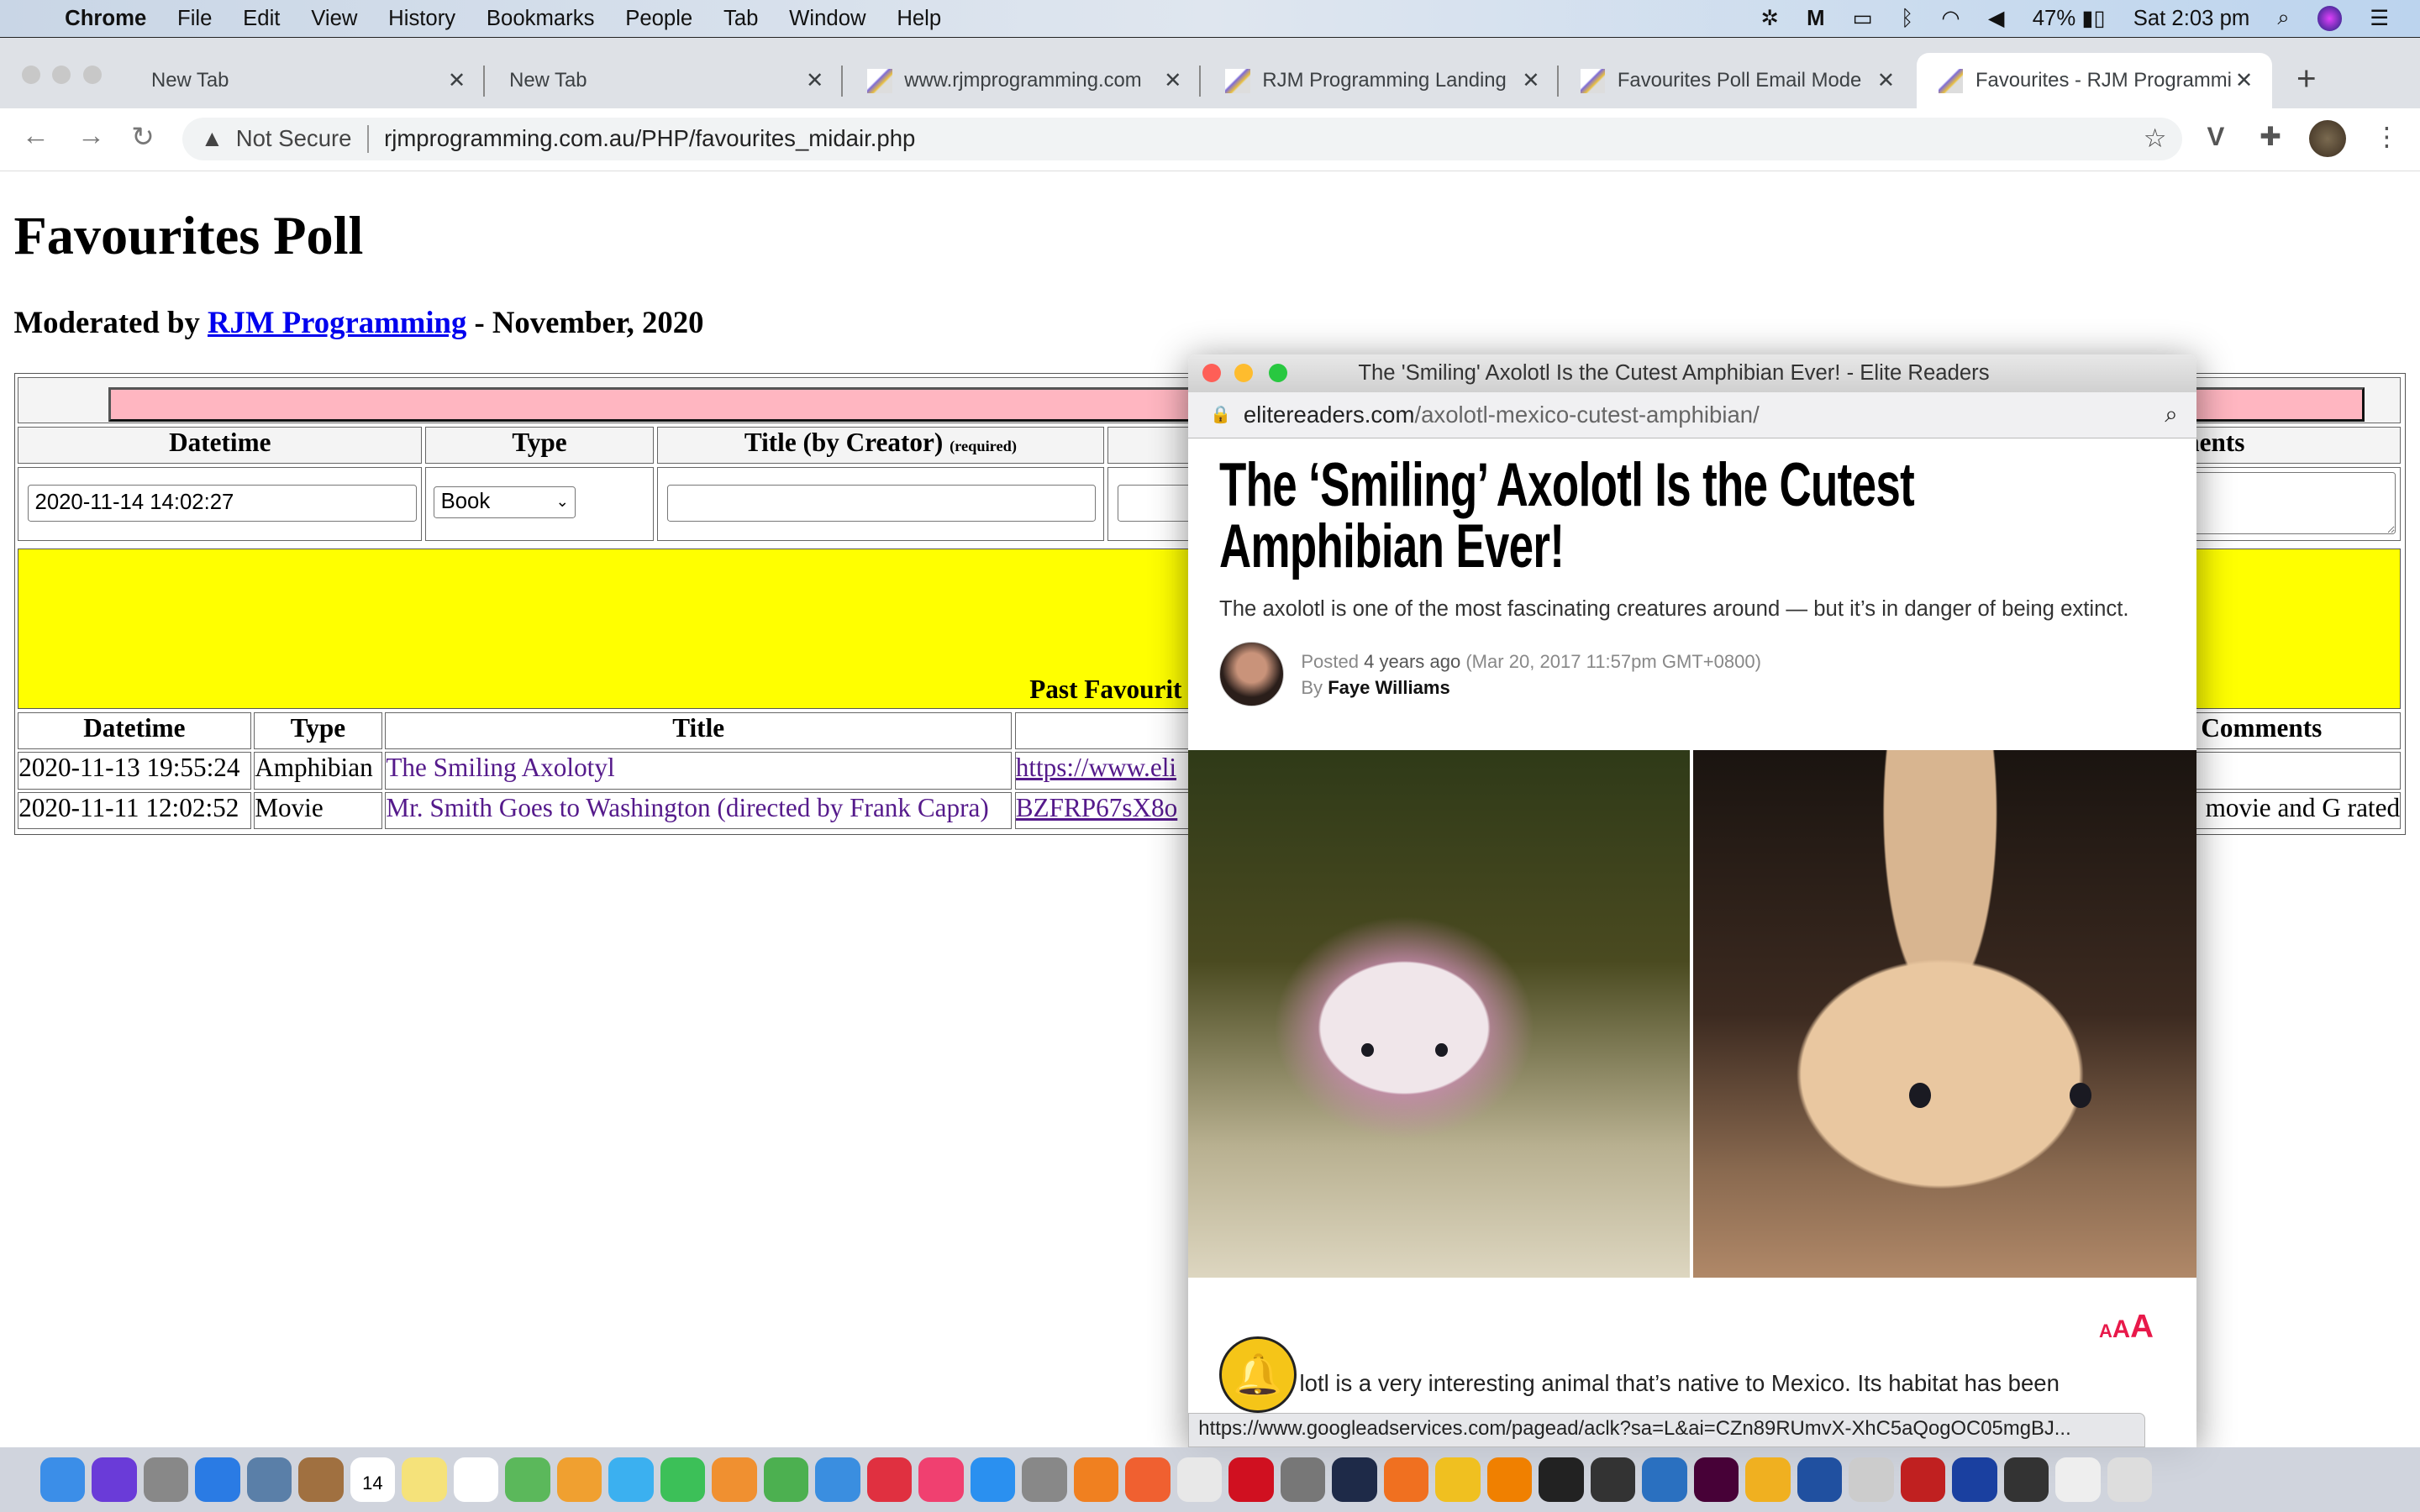 Image resolution: width=2420 pixels, height=1512 pixels. What do you see at coordinates (838, 1480) in the screenshot?
I see `keynote-icon` at bounding box center [838, 1480].